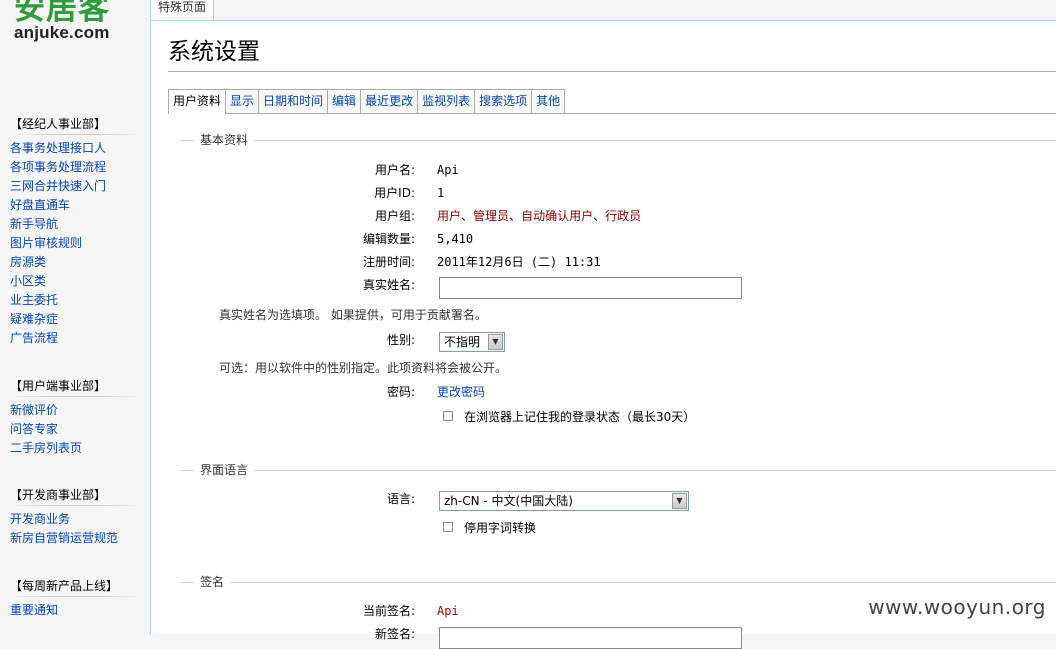  Describe the element at coordinates (612, 53) in the screenshot. I see `page-title: 系统设置` at that location.